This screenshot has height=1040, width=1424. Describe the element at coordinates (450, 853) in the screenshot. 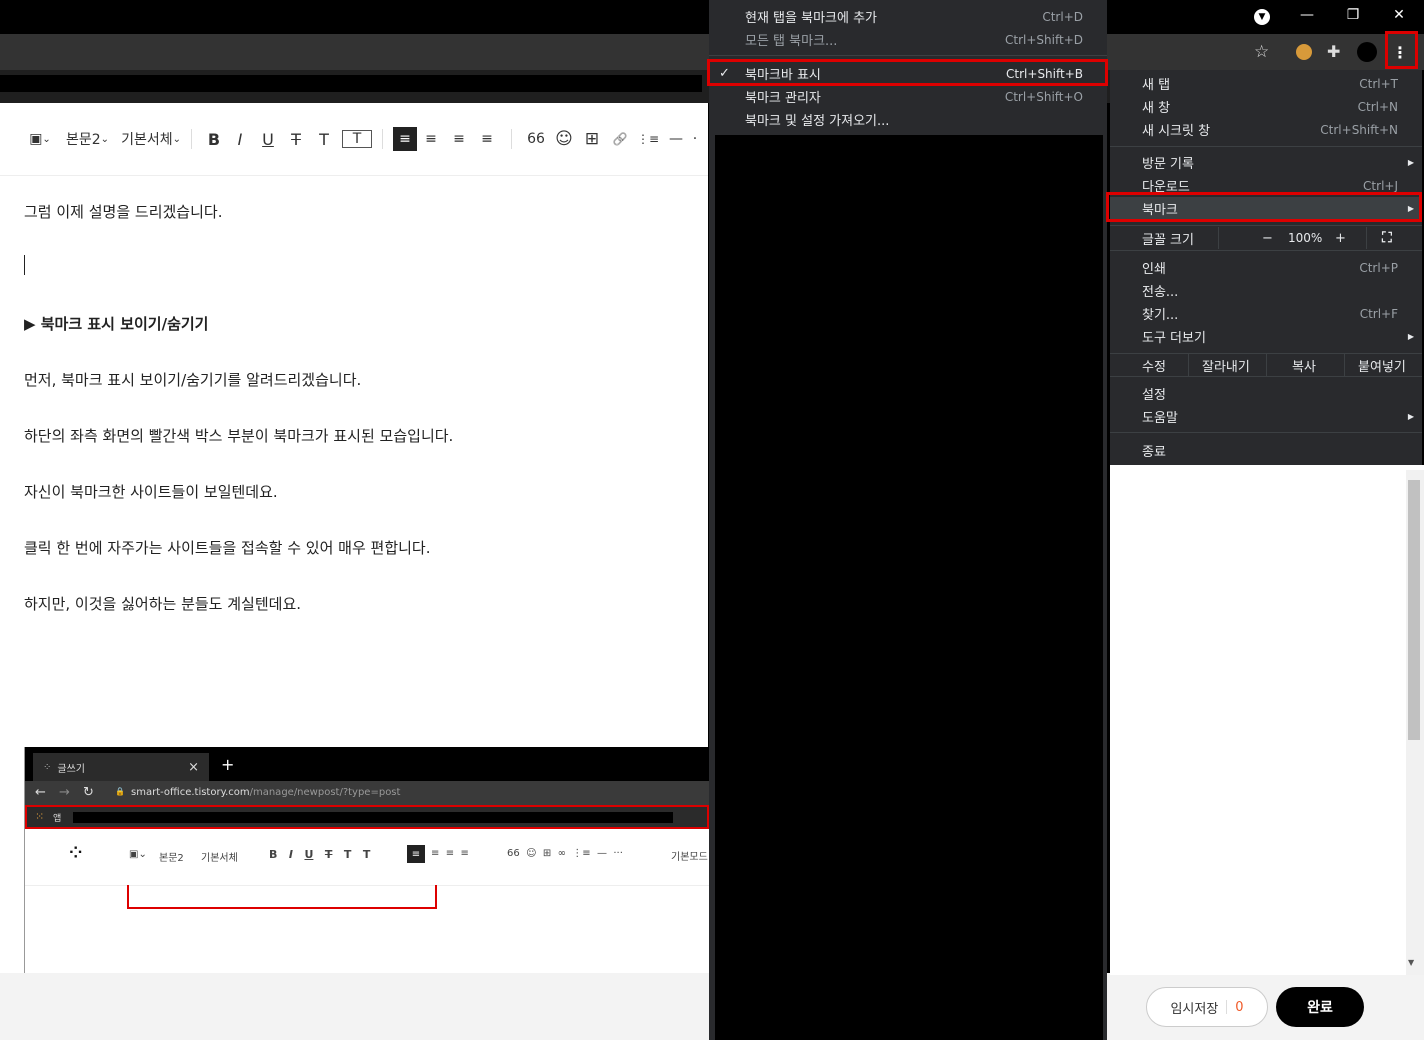

I see `embedded-align-icons: ≡ ≡ ≡` at that location.